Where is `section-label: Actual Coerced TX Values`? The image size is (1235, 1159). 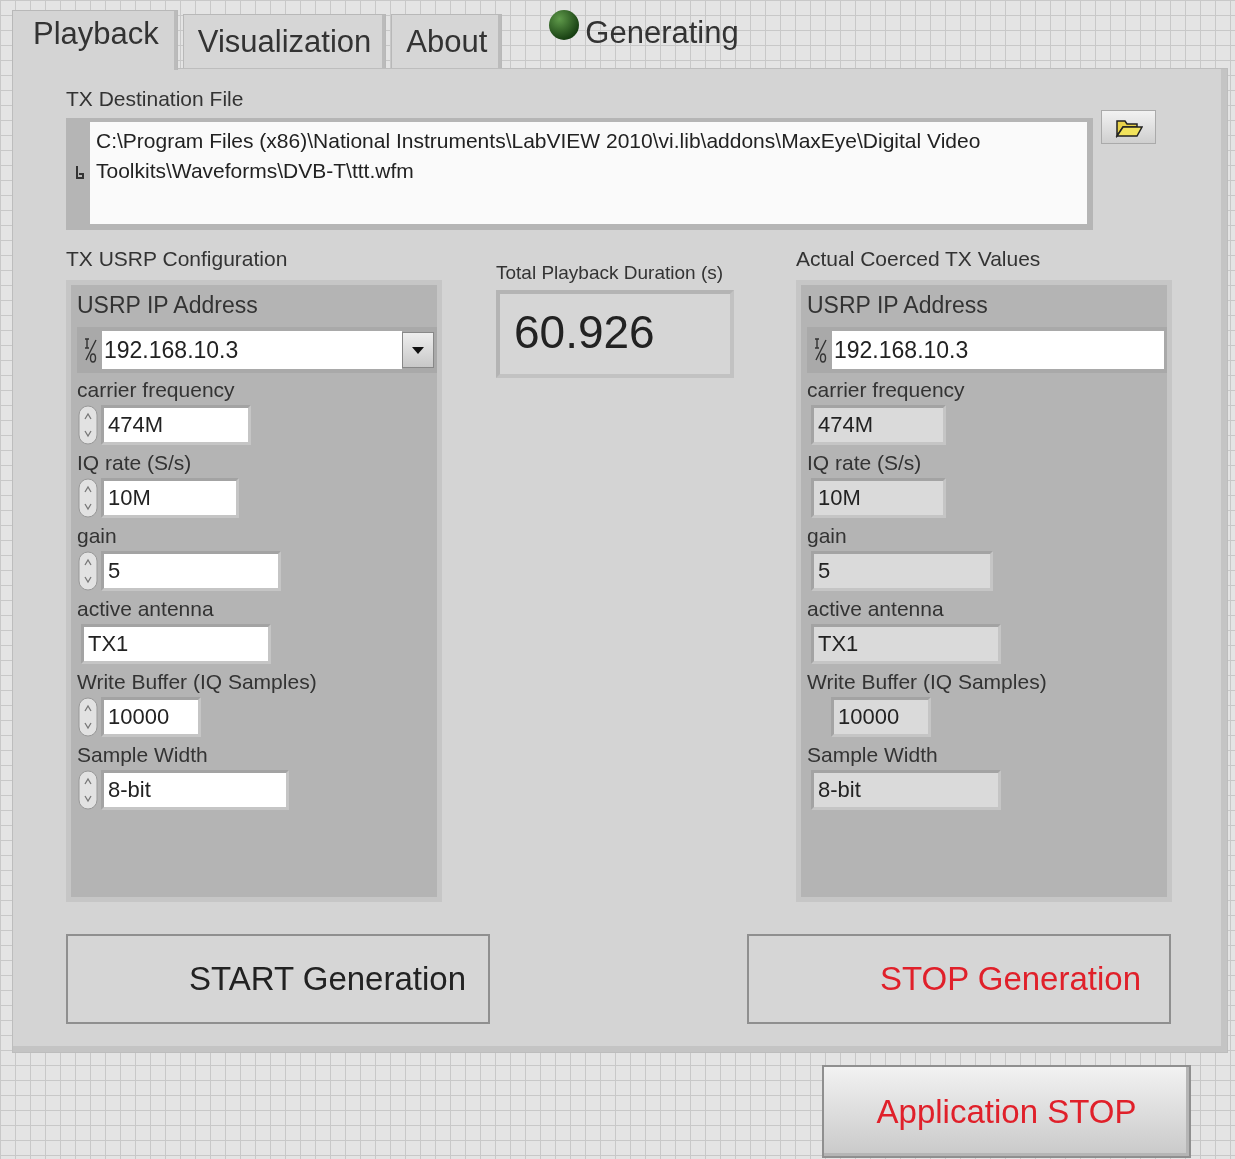
section-label: Actual Coerced TX Values is located at coordinates (919, 259).